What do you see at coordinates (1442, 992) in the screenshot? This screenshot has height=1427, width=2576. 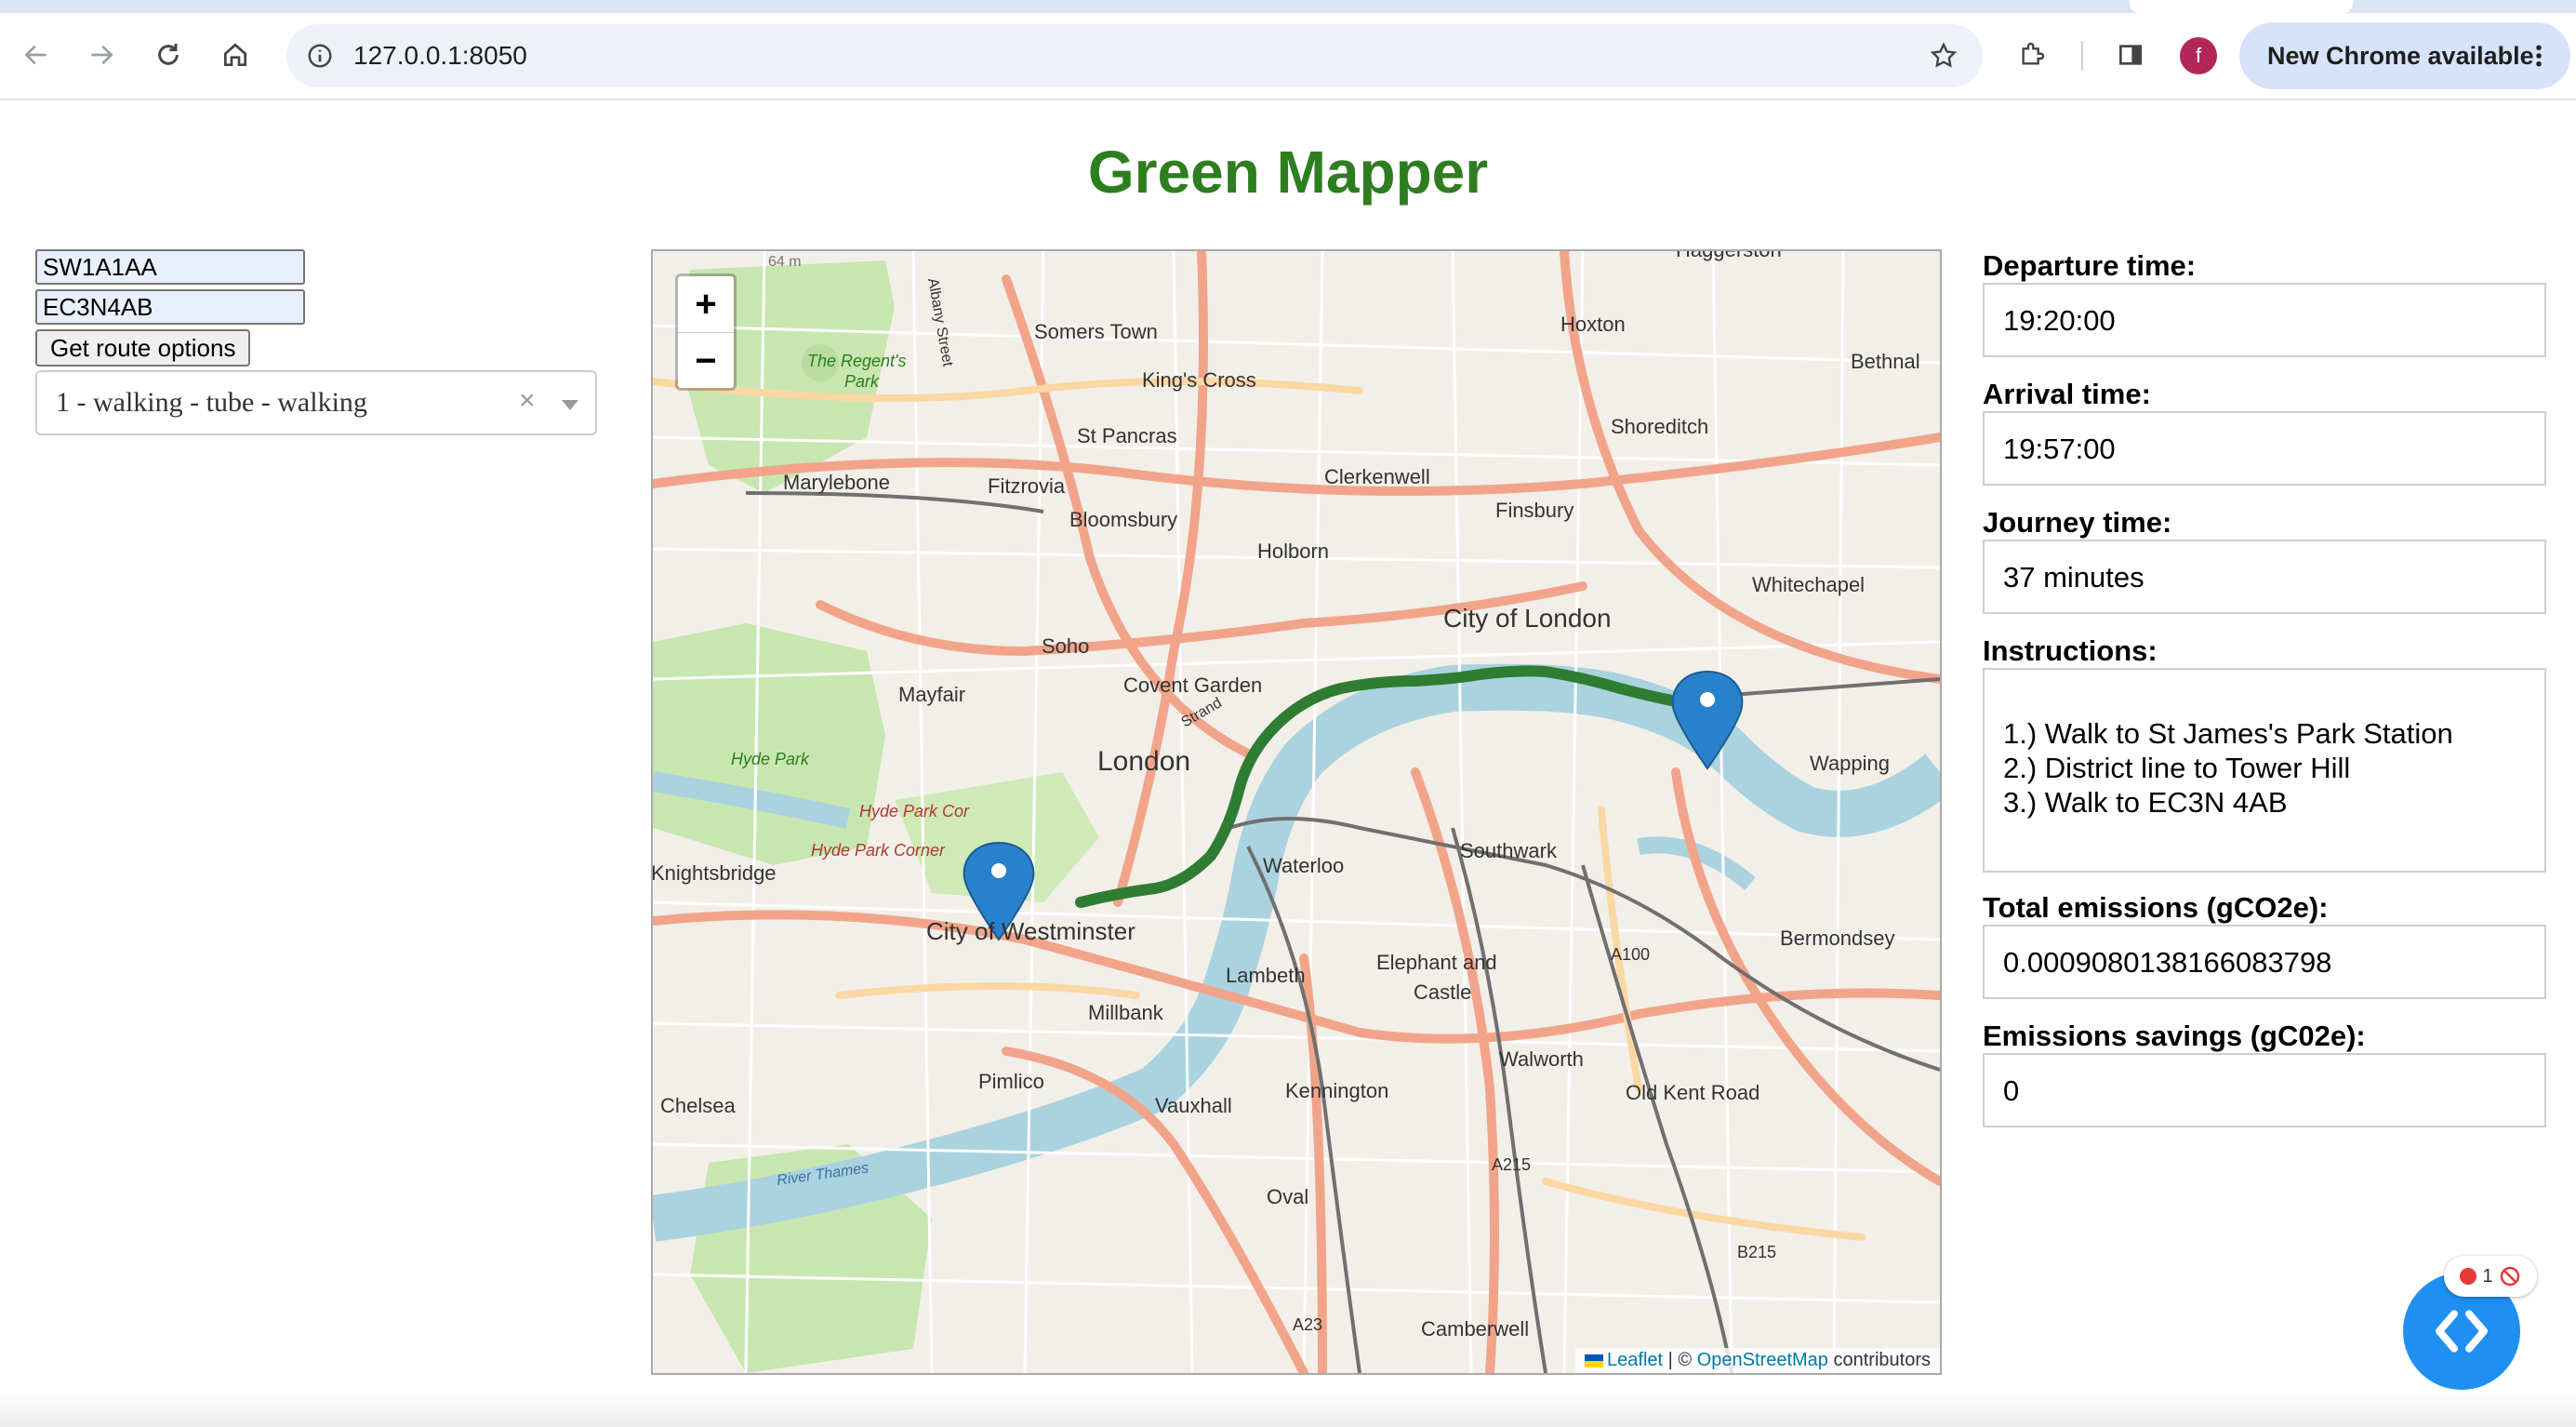 I see `place-label: Castle` at bounding box center [1442, 992].